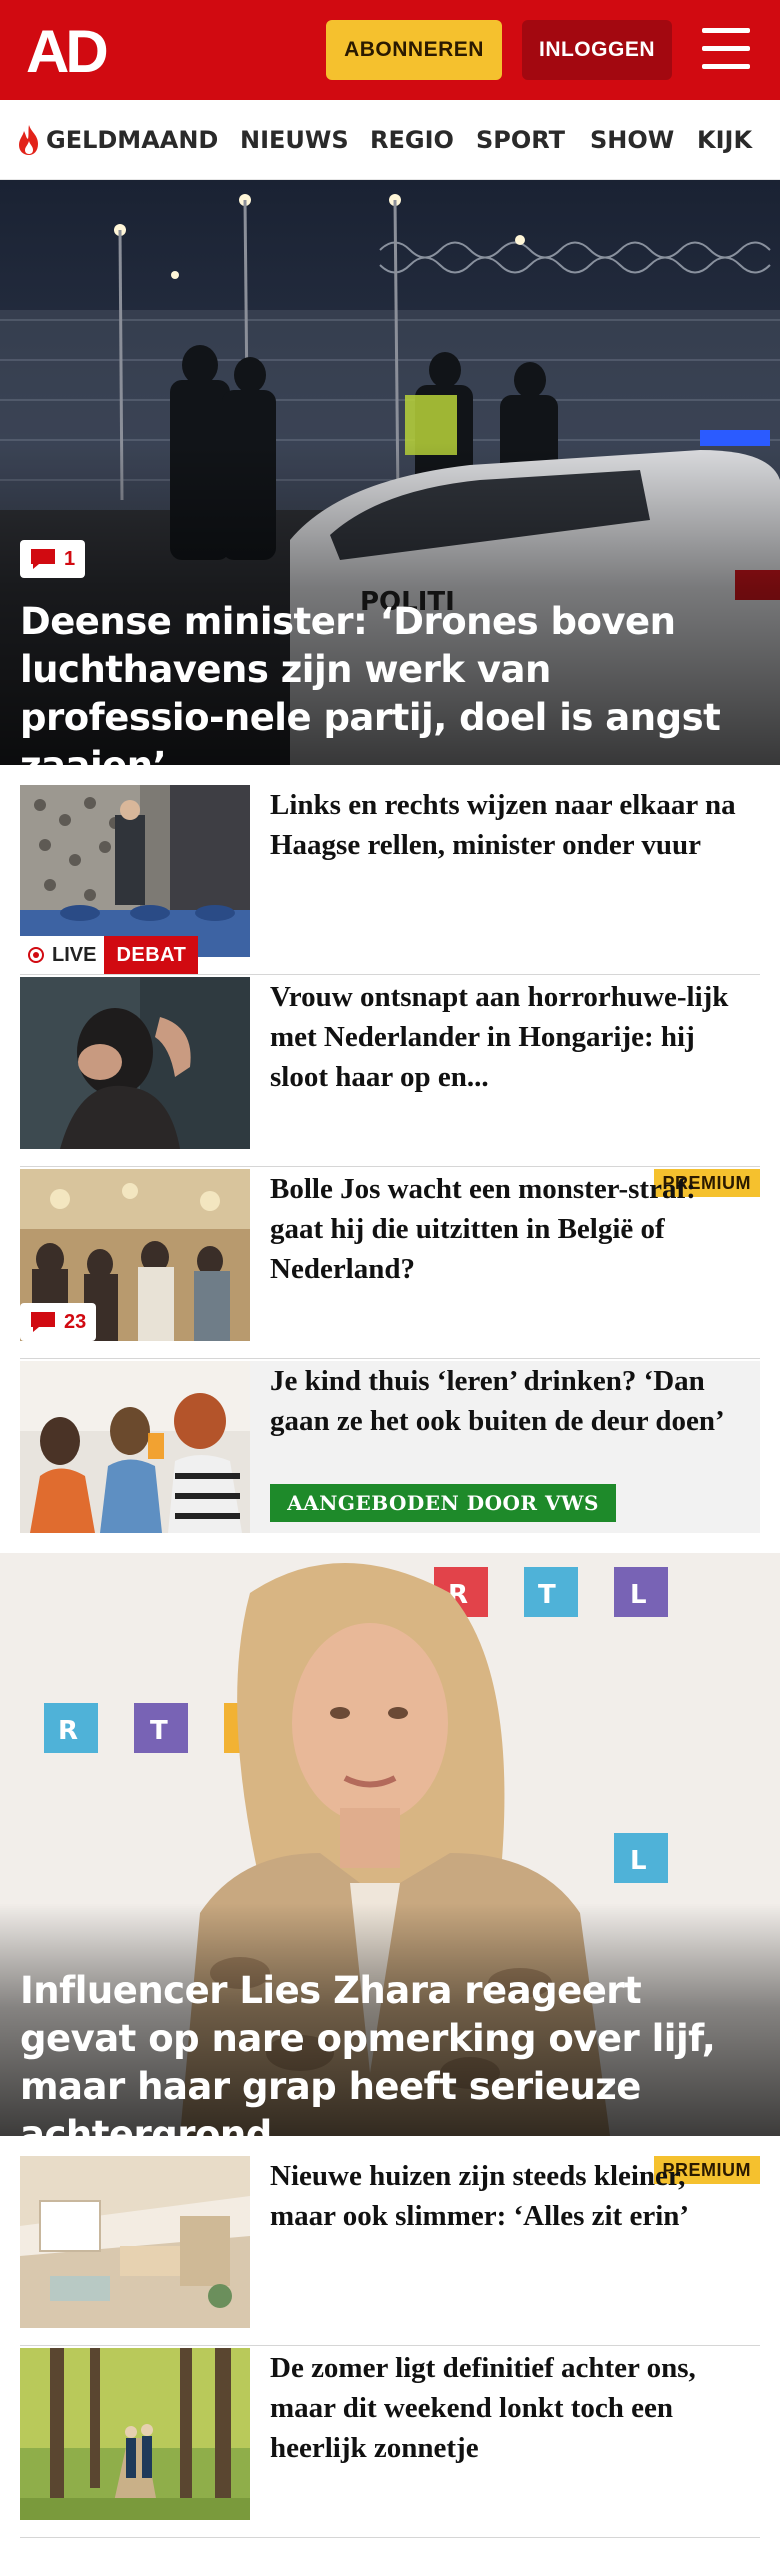  I want to click on site-header: AD ABONNEREN INLOGGEN, so click(390, 50).